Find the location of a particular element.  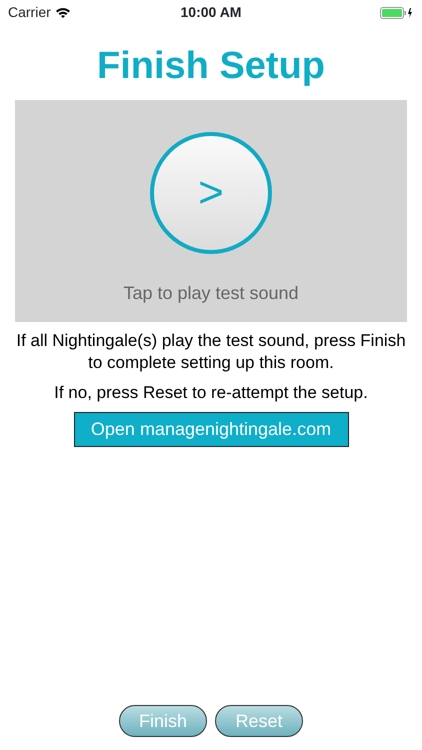

play-button: > is located at coordinates (211, 193).